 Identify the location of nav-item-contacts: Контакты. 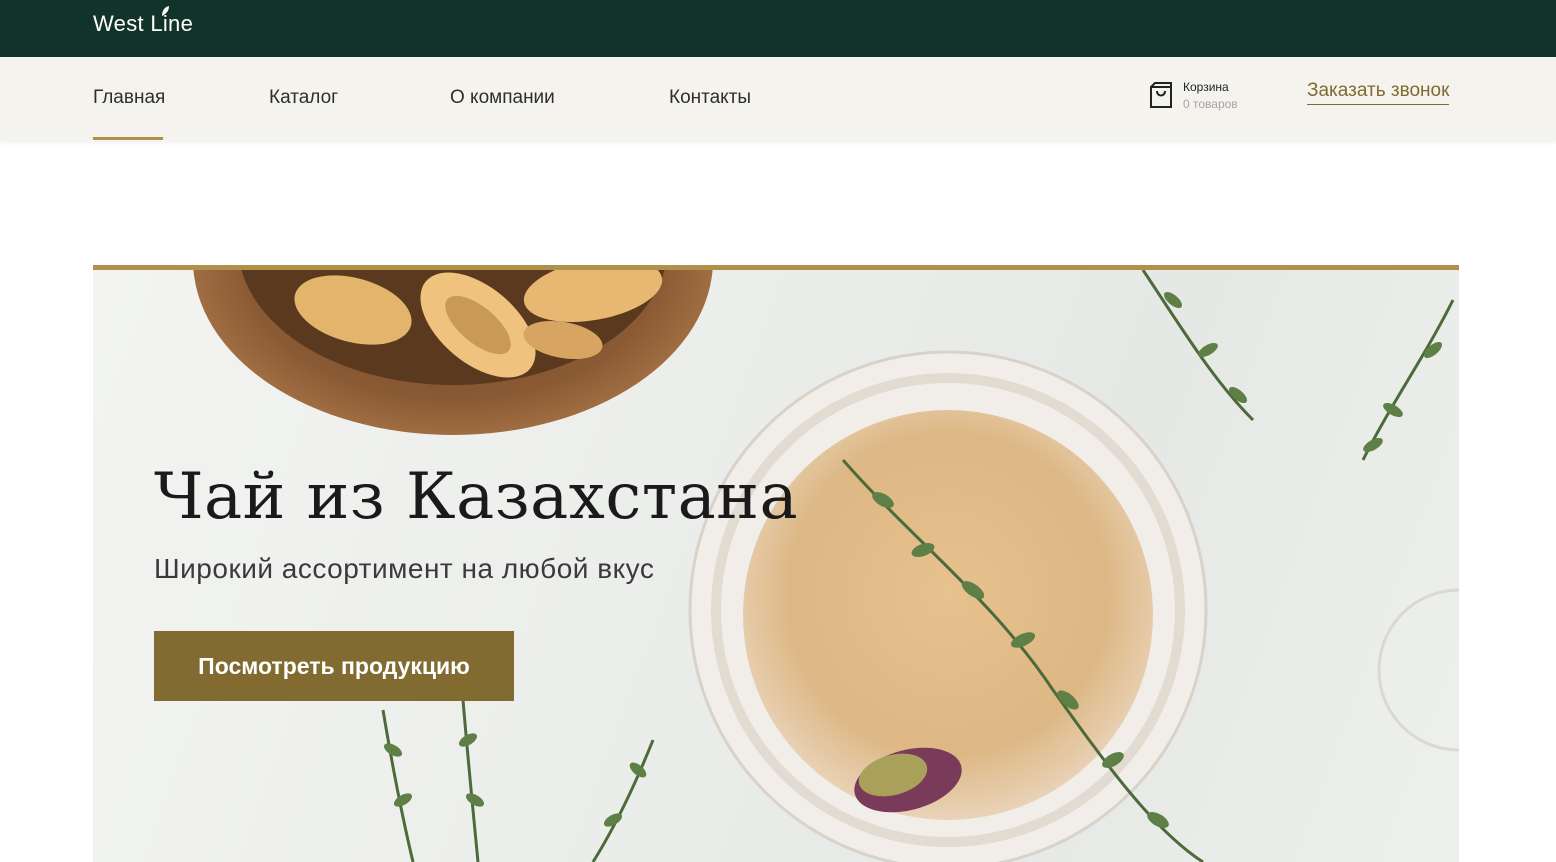
(710, 98).